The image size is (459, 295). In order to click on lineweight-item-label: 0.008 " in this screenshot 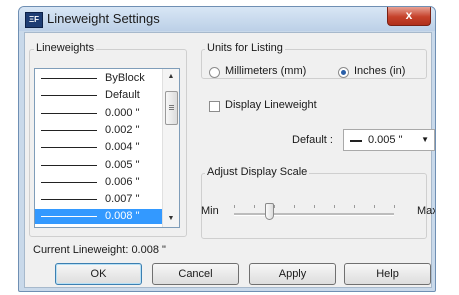, I will do `click(122, 216)`.